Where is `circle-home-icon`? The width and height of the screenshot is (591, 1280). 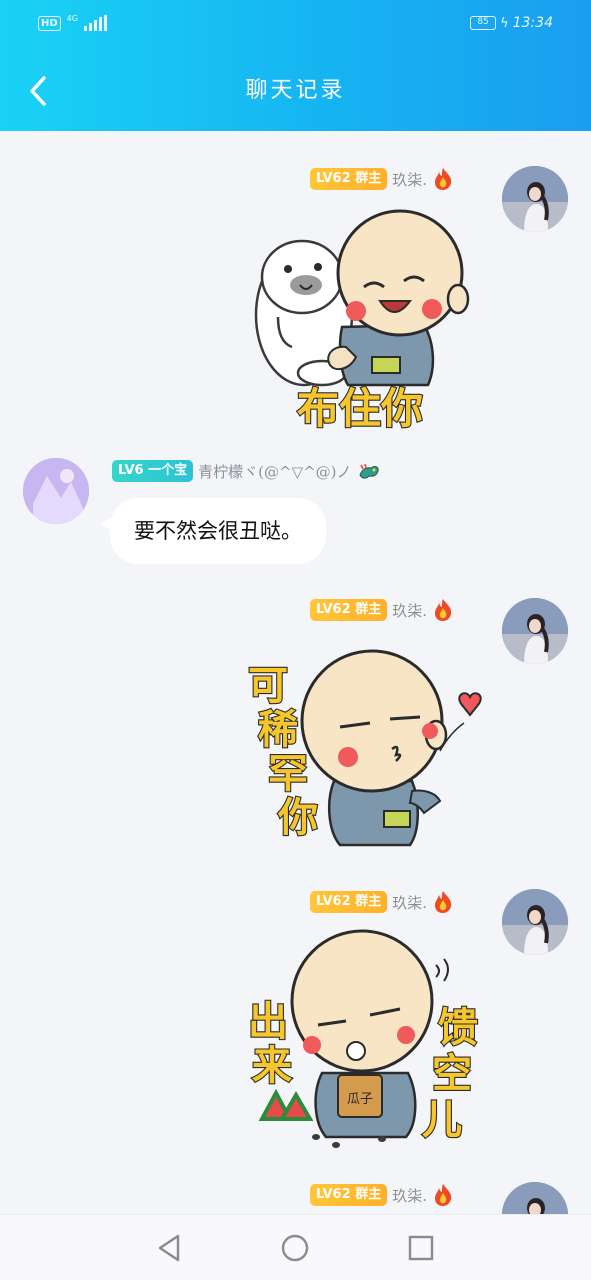 circle-home-icon is located at coordinates (295, 1248).